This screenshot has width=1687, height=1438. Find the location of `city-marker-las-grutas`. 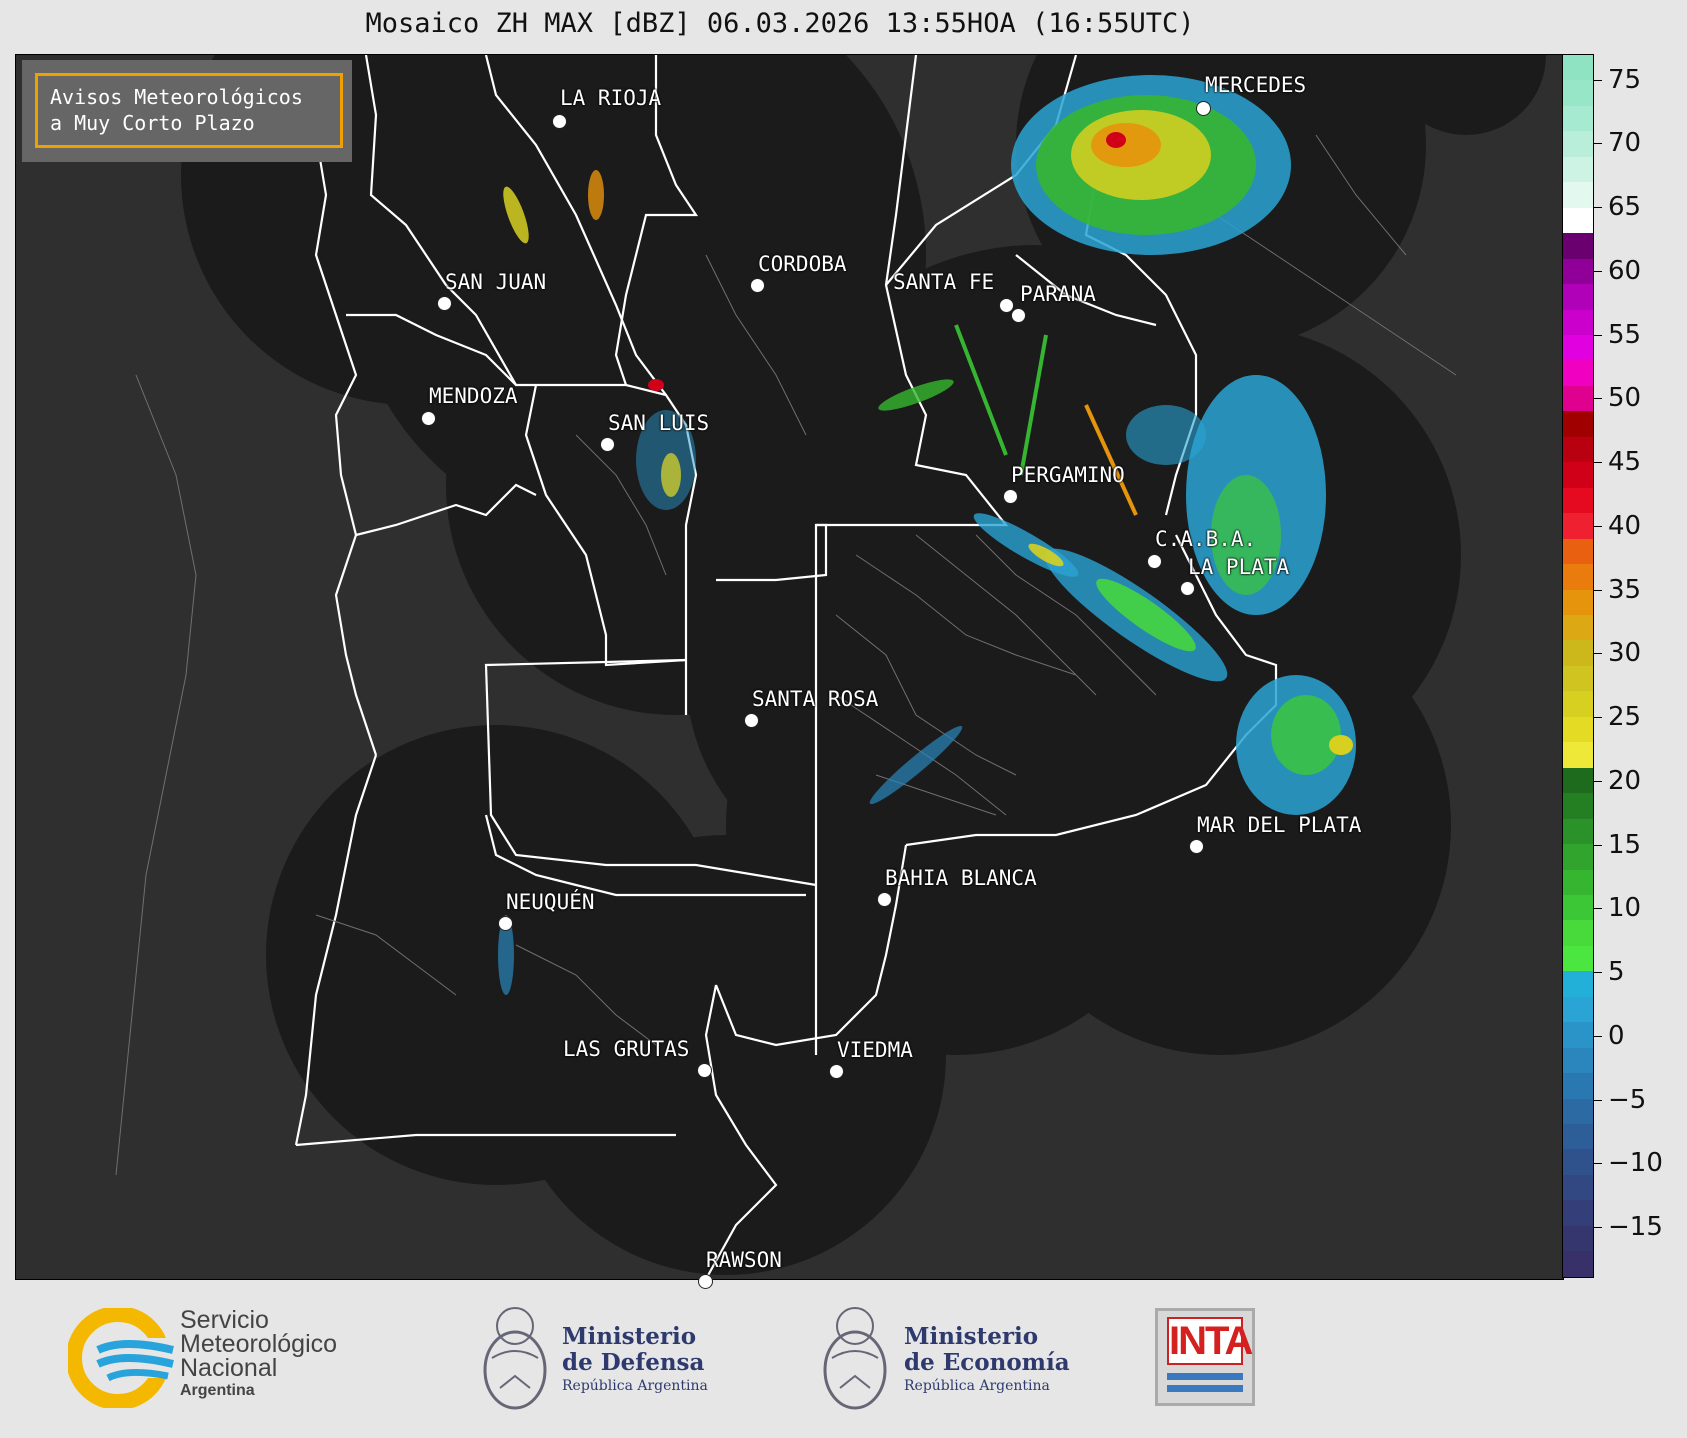

city-marker-las-grutas is located at coordinates (704, 1070).